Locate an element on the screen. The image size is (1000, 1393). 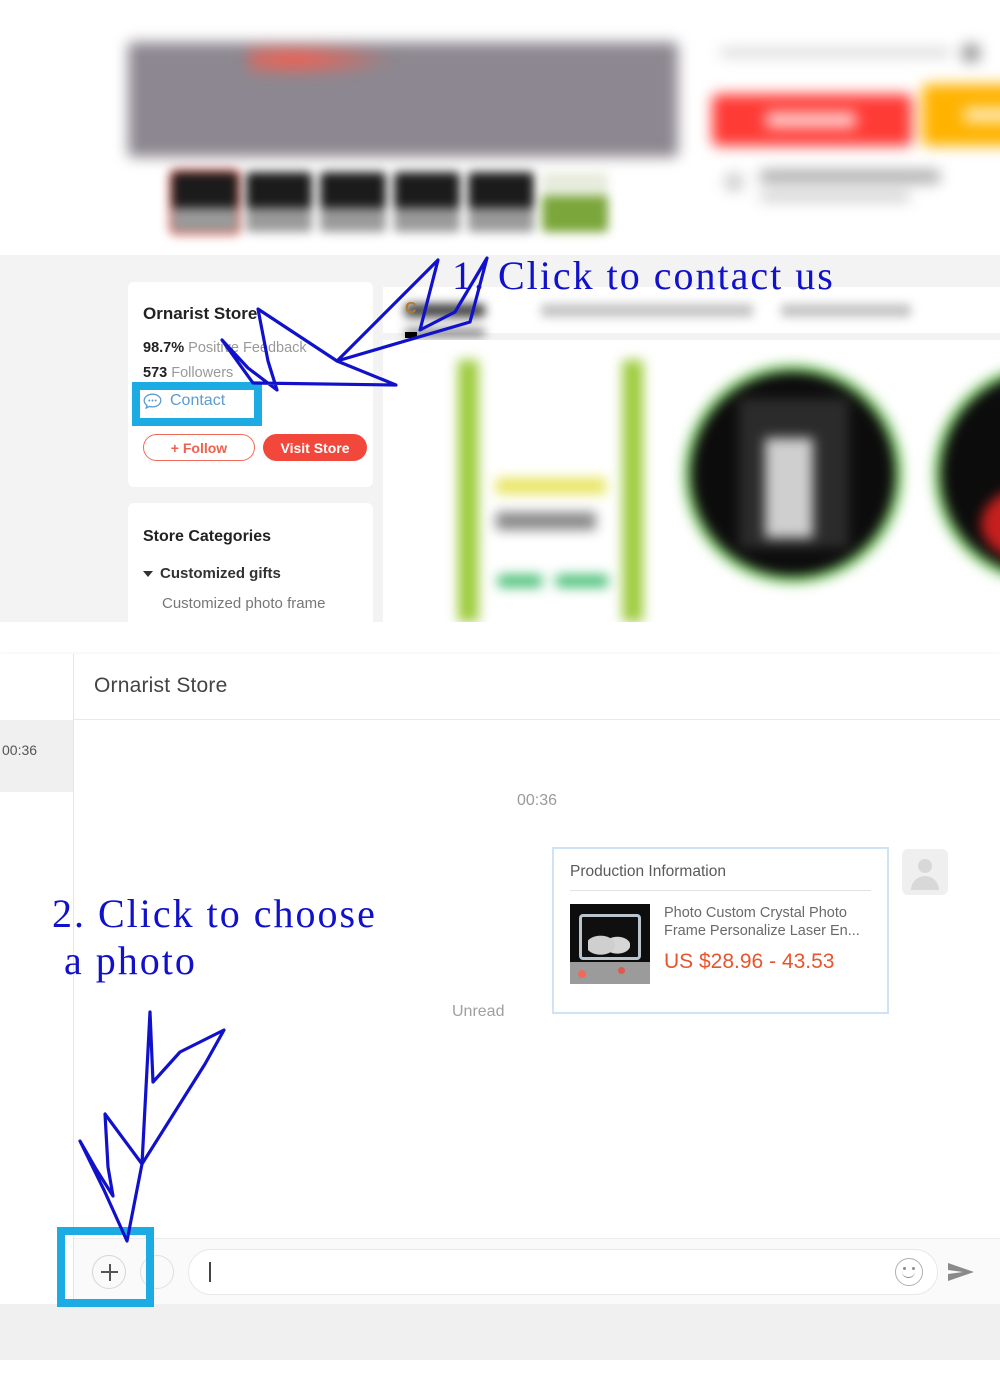
category-group: Customized gifts is located at coordinates (212, 573).